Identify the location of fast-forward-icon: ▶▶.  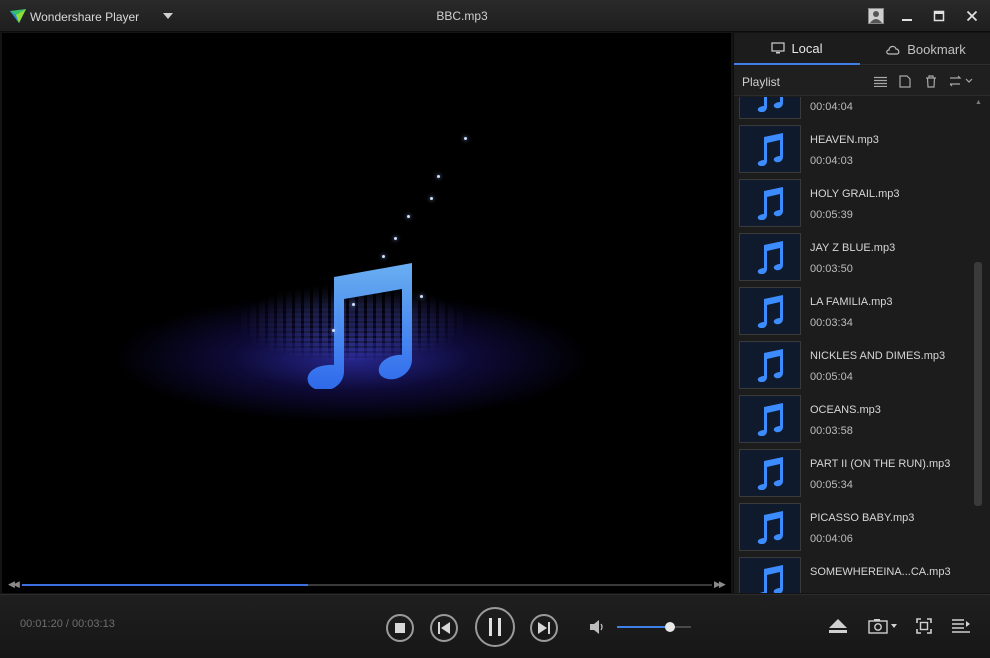
(720, 584).